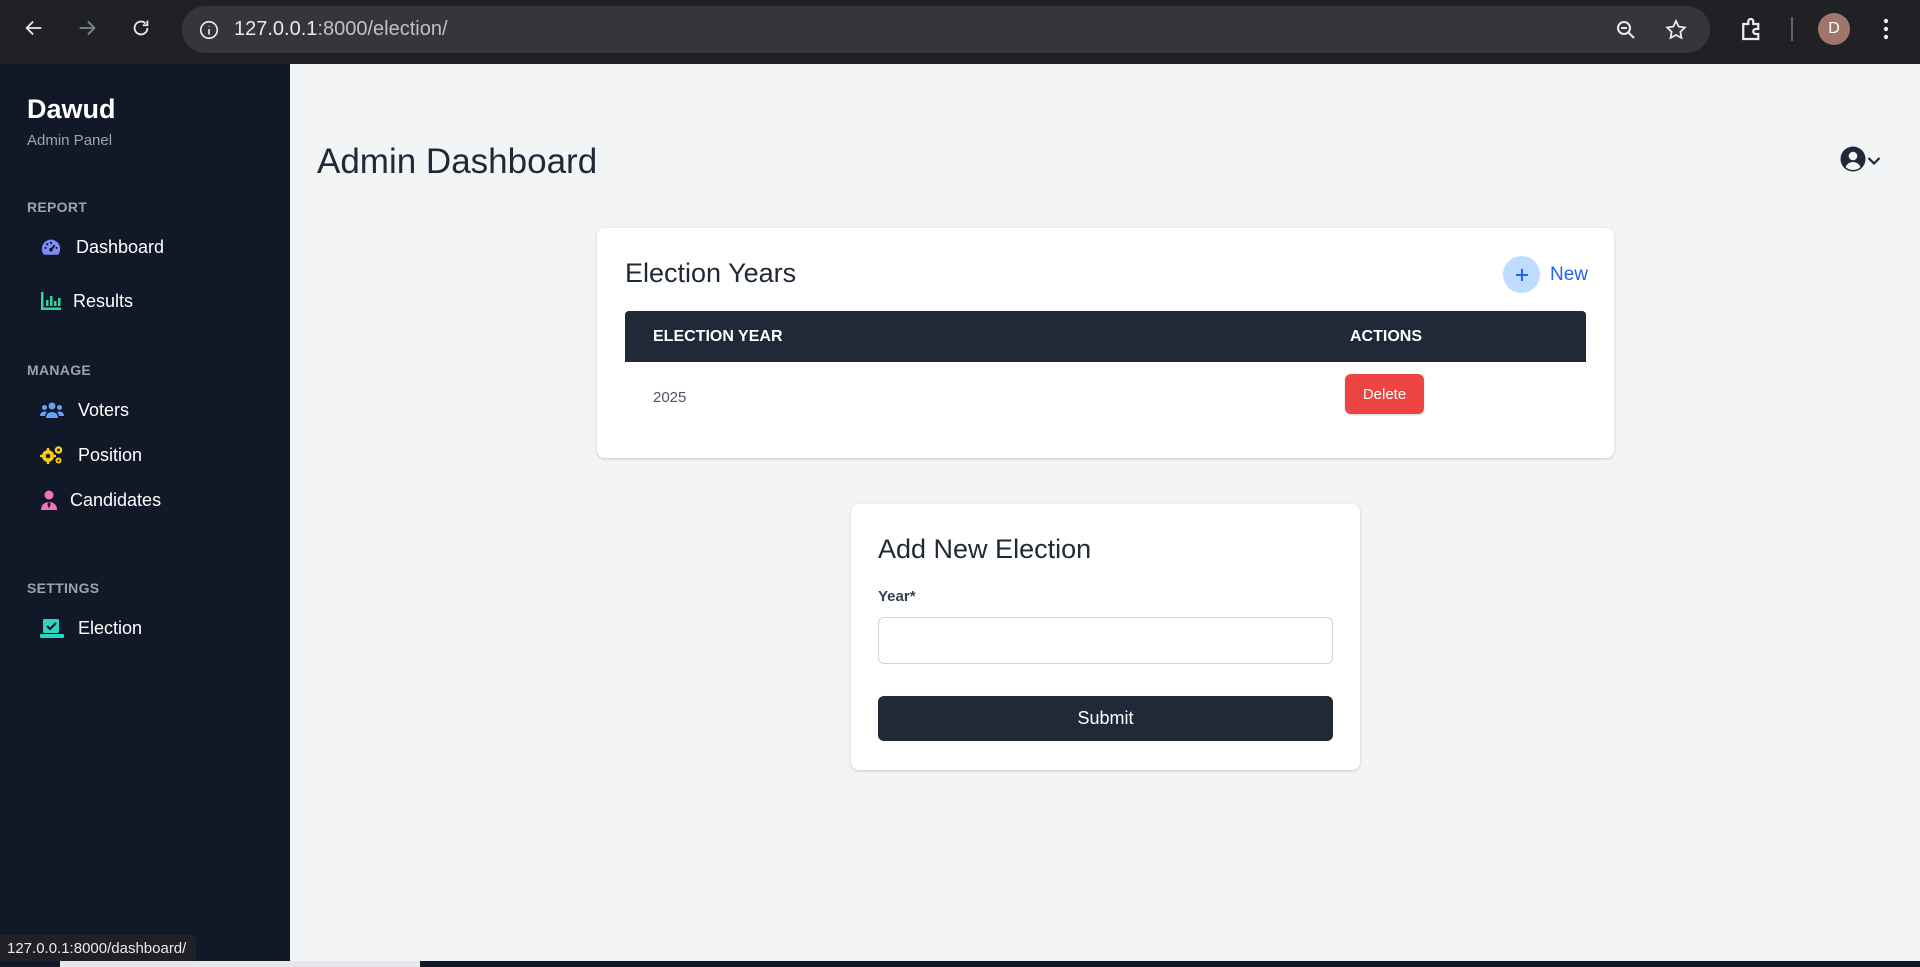  What do you see at coordinates (209, 30) in the screenshot?
I see `site-info-icon` at bounding box center [209, 30].